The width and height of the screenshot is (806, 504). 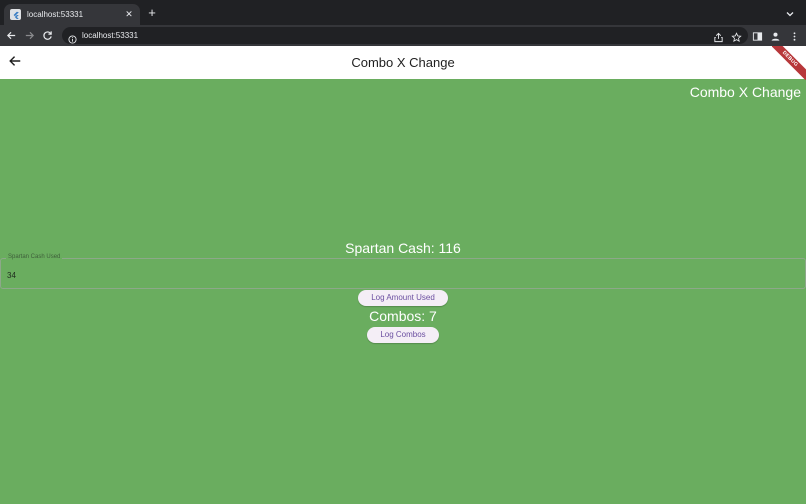 I want to click on browser-tab-bar: localhost:53331 ✕ +, so click(x=403, y=12).